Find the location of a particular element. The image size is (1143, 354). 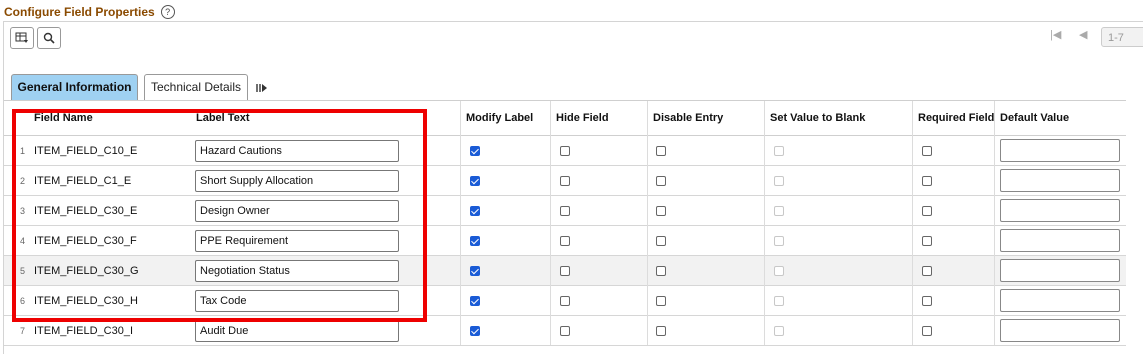

help-icon: ? is located at coordinates (167, 12).